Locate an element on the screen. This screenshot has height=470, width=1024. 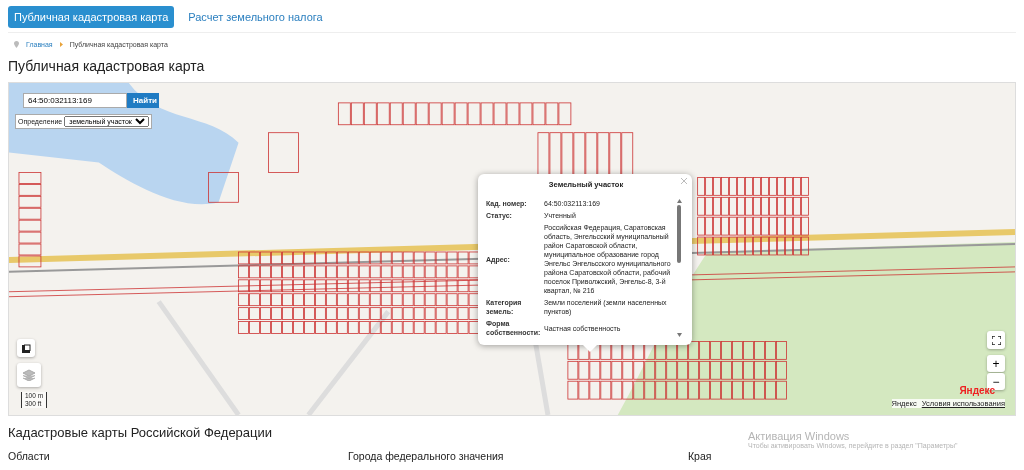
search-field: 64:50:032113:169 is located at coordinates (75, 100).